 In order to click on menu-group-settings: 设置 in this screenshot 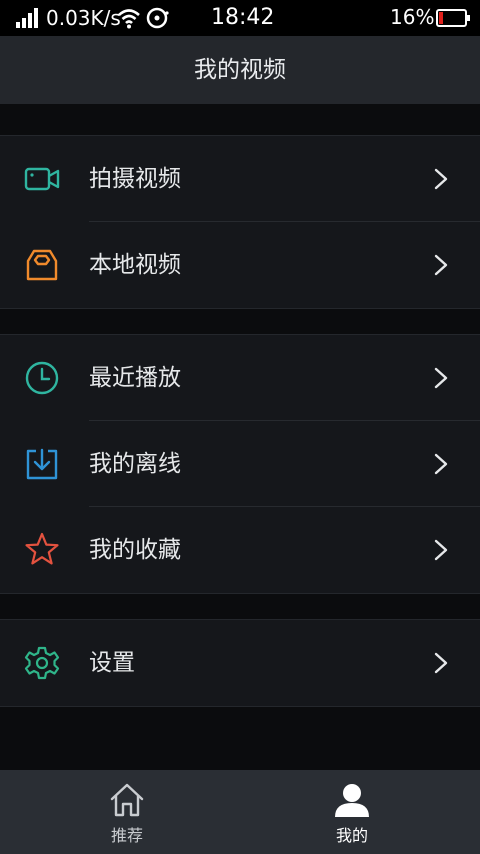, I will do `click(240, 663)`.